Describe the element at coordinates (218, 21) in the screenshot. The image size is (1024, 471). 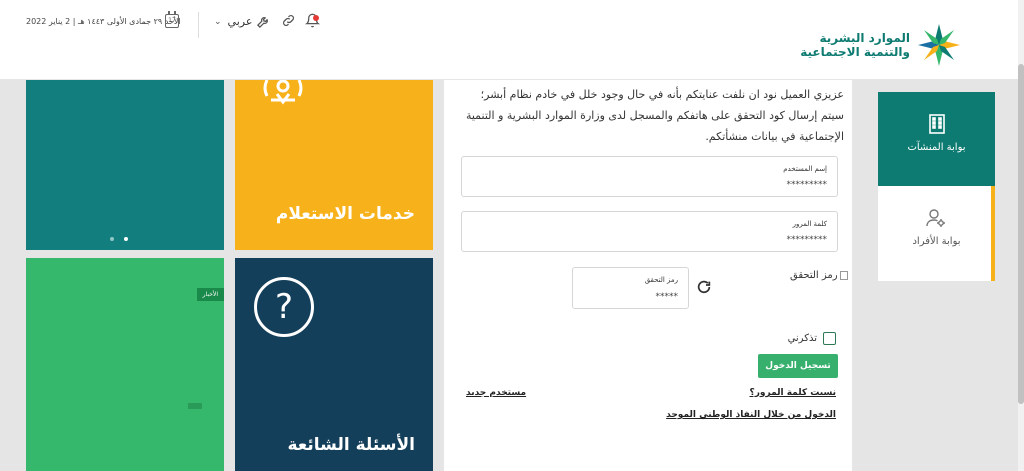
I see `chevron-down-icon: ⌄` at that location.